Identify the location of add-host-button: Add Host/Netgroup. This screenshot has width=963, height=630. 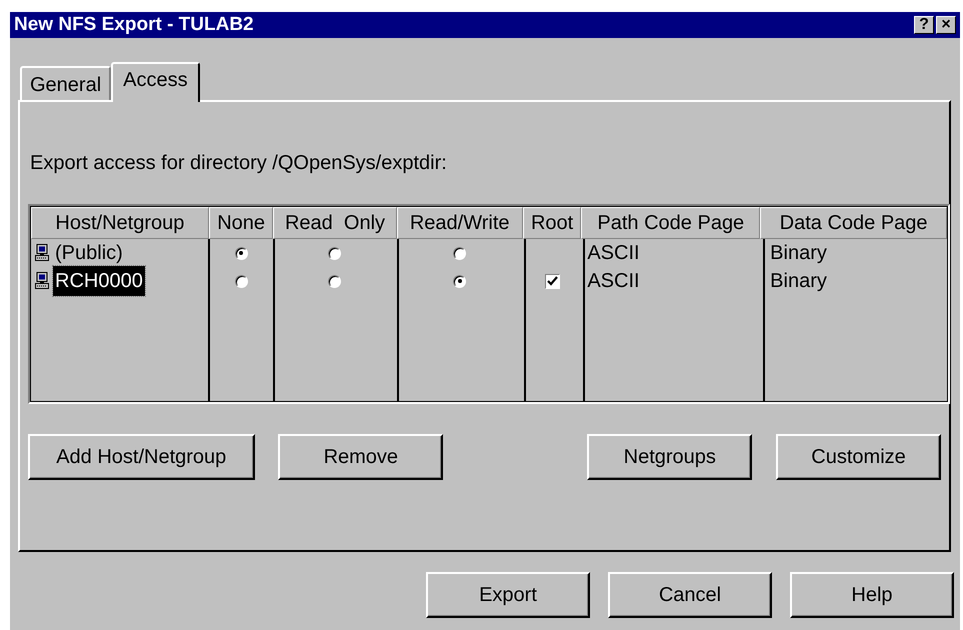
(141, 457).